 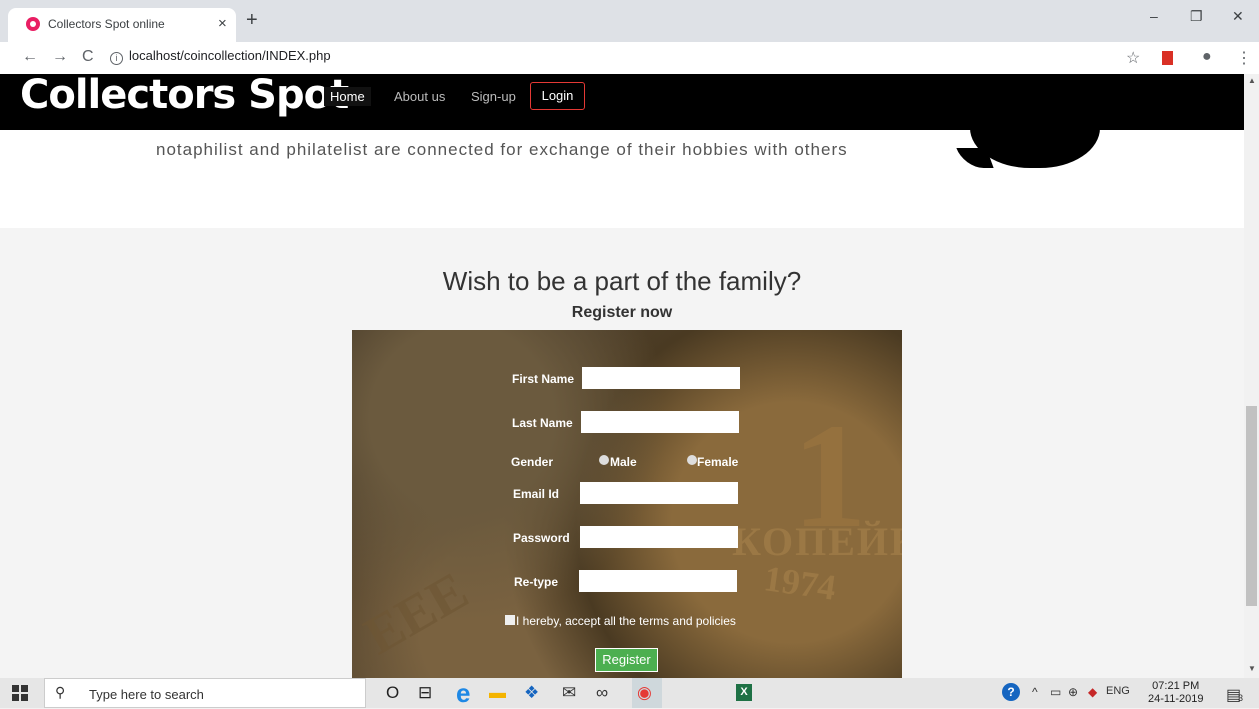 I want to click on sync-icon: ◆, so click(x=1092, y=692).